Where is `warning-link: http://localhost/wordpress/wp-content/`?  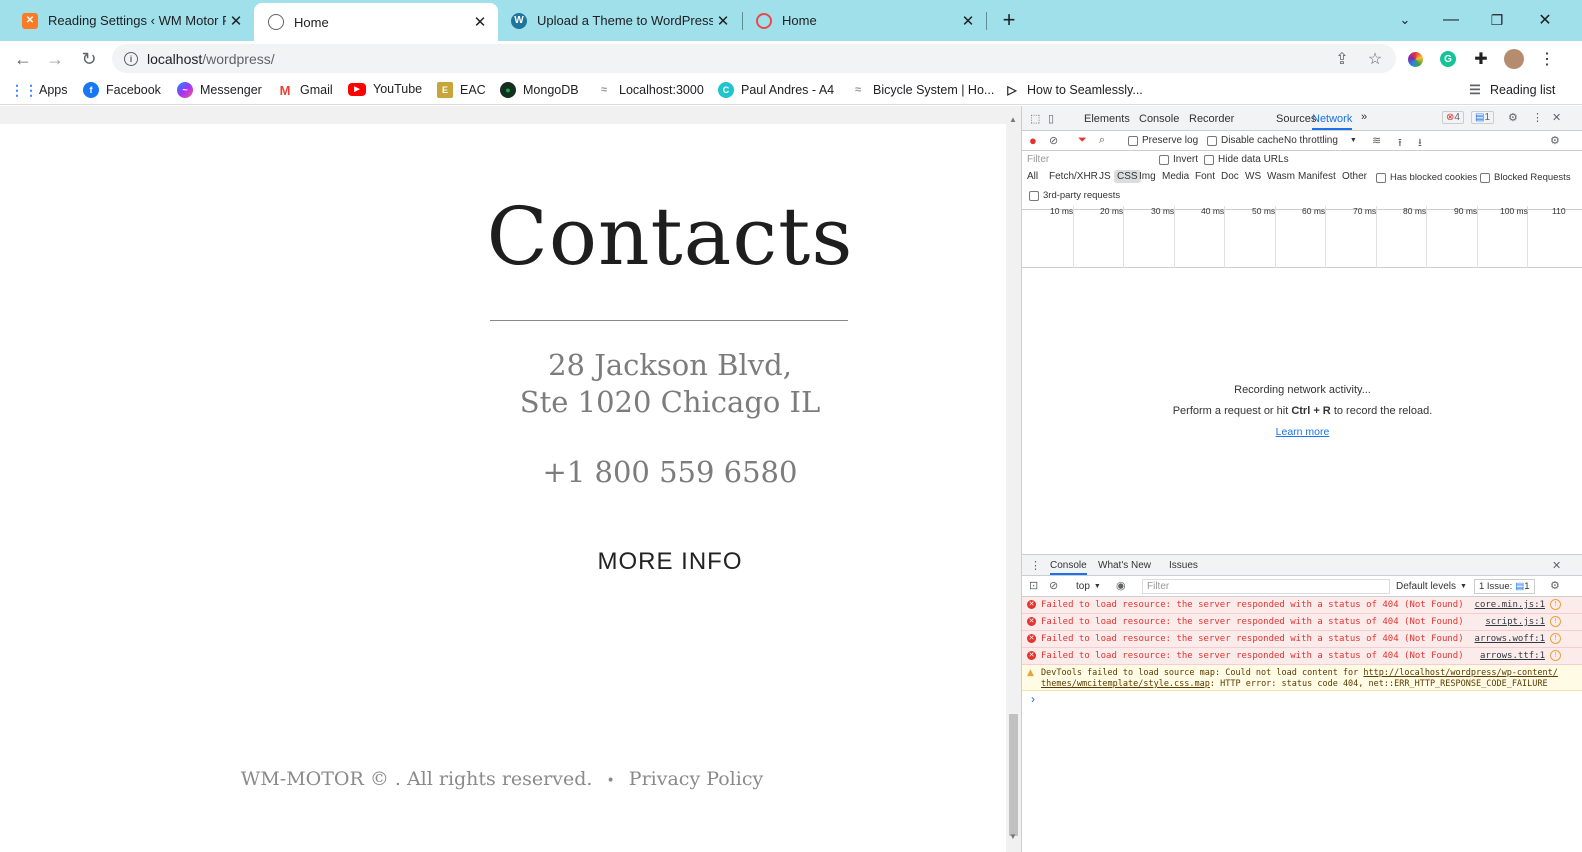
warning-link: http://localhost/wordpress/wp-content/ is located at coordinates (1460, 673).